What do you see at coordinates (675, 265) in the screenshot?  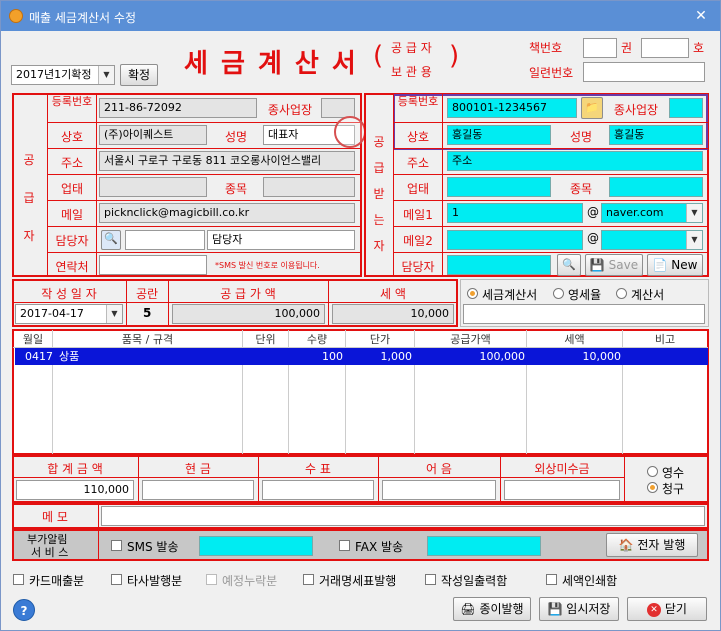 I see `new-receiver-button: 📄 New` at bounding box center [675, 265].